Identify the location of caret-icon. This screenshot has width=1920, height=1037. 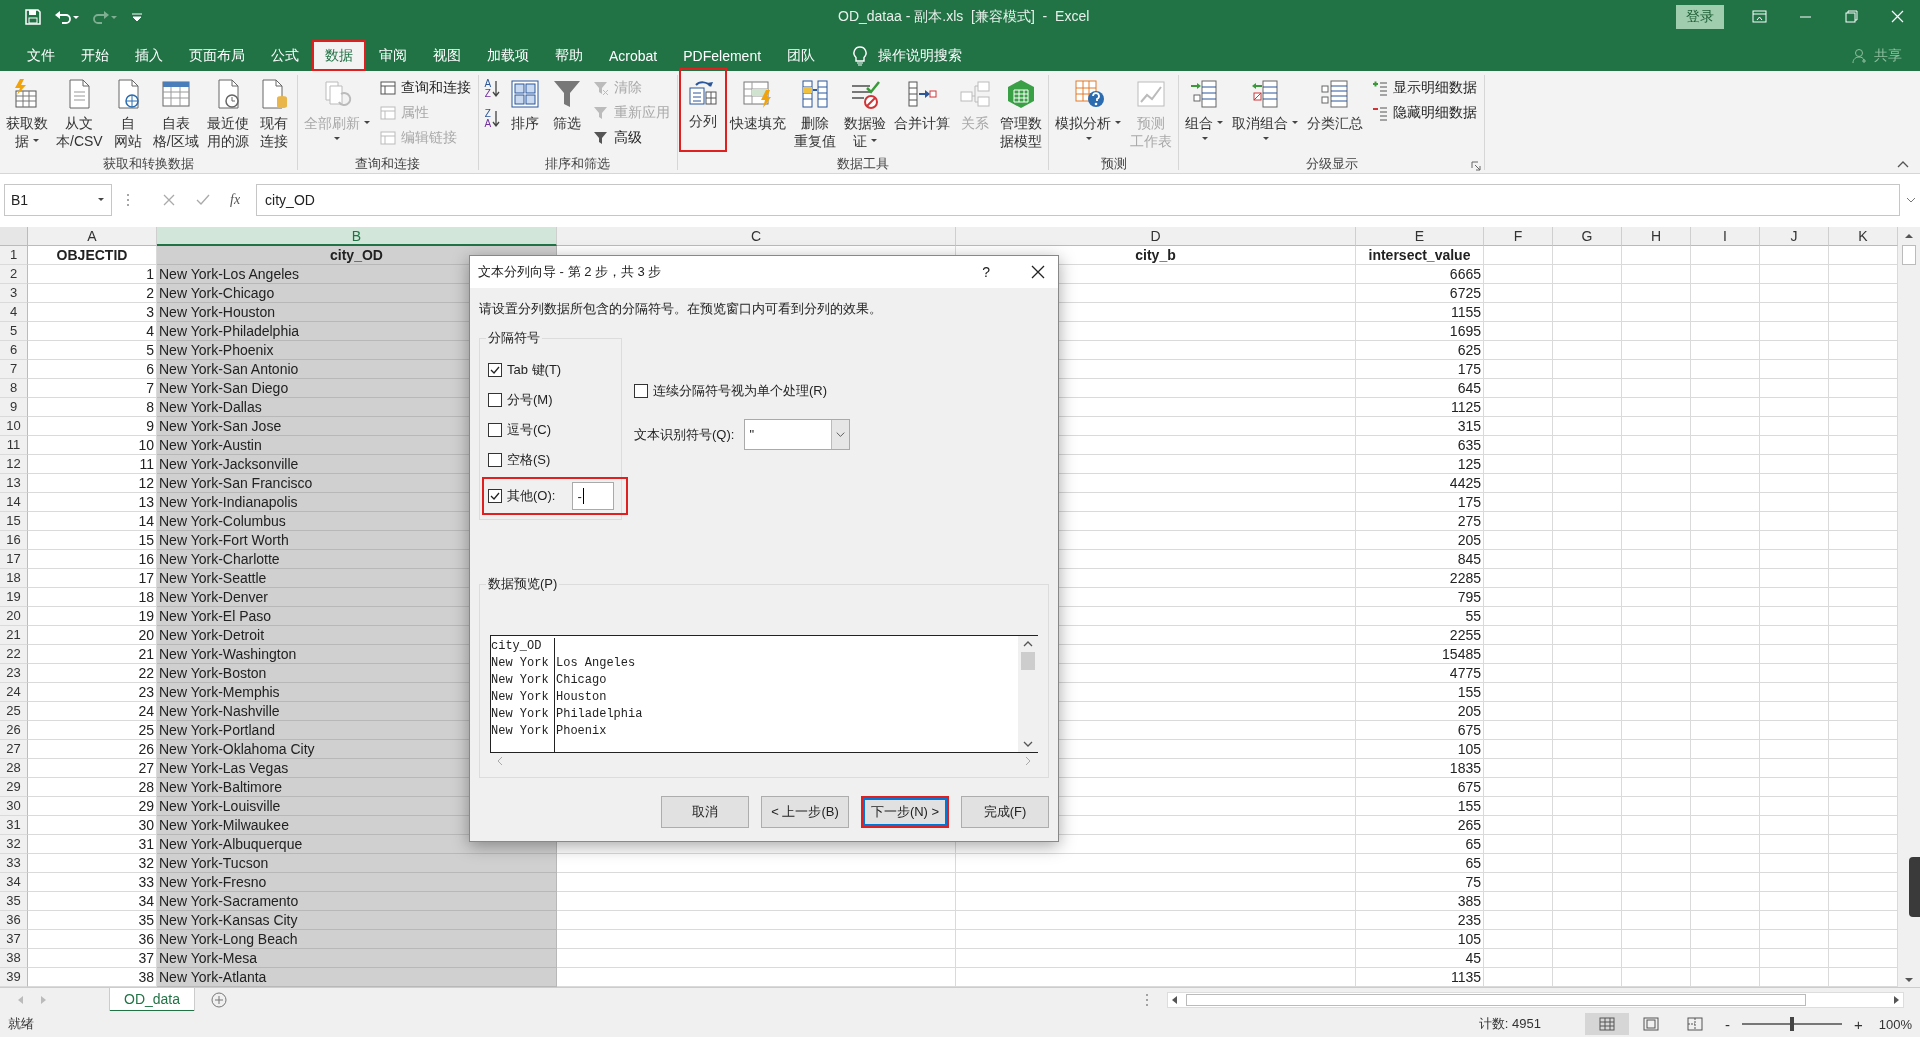
(1220, 123).